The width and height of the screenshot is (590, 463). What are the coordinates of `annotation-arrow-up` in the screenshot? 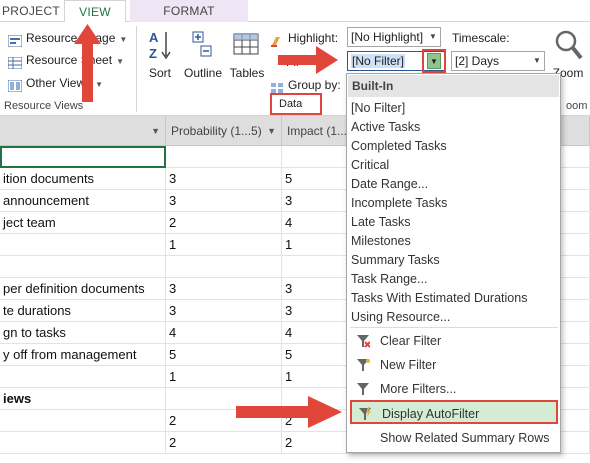 It's located at (87, 63).